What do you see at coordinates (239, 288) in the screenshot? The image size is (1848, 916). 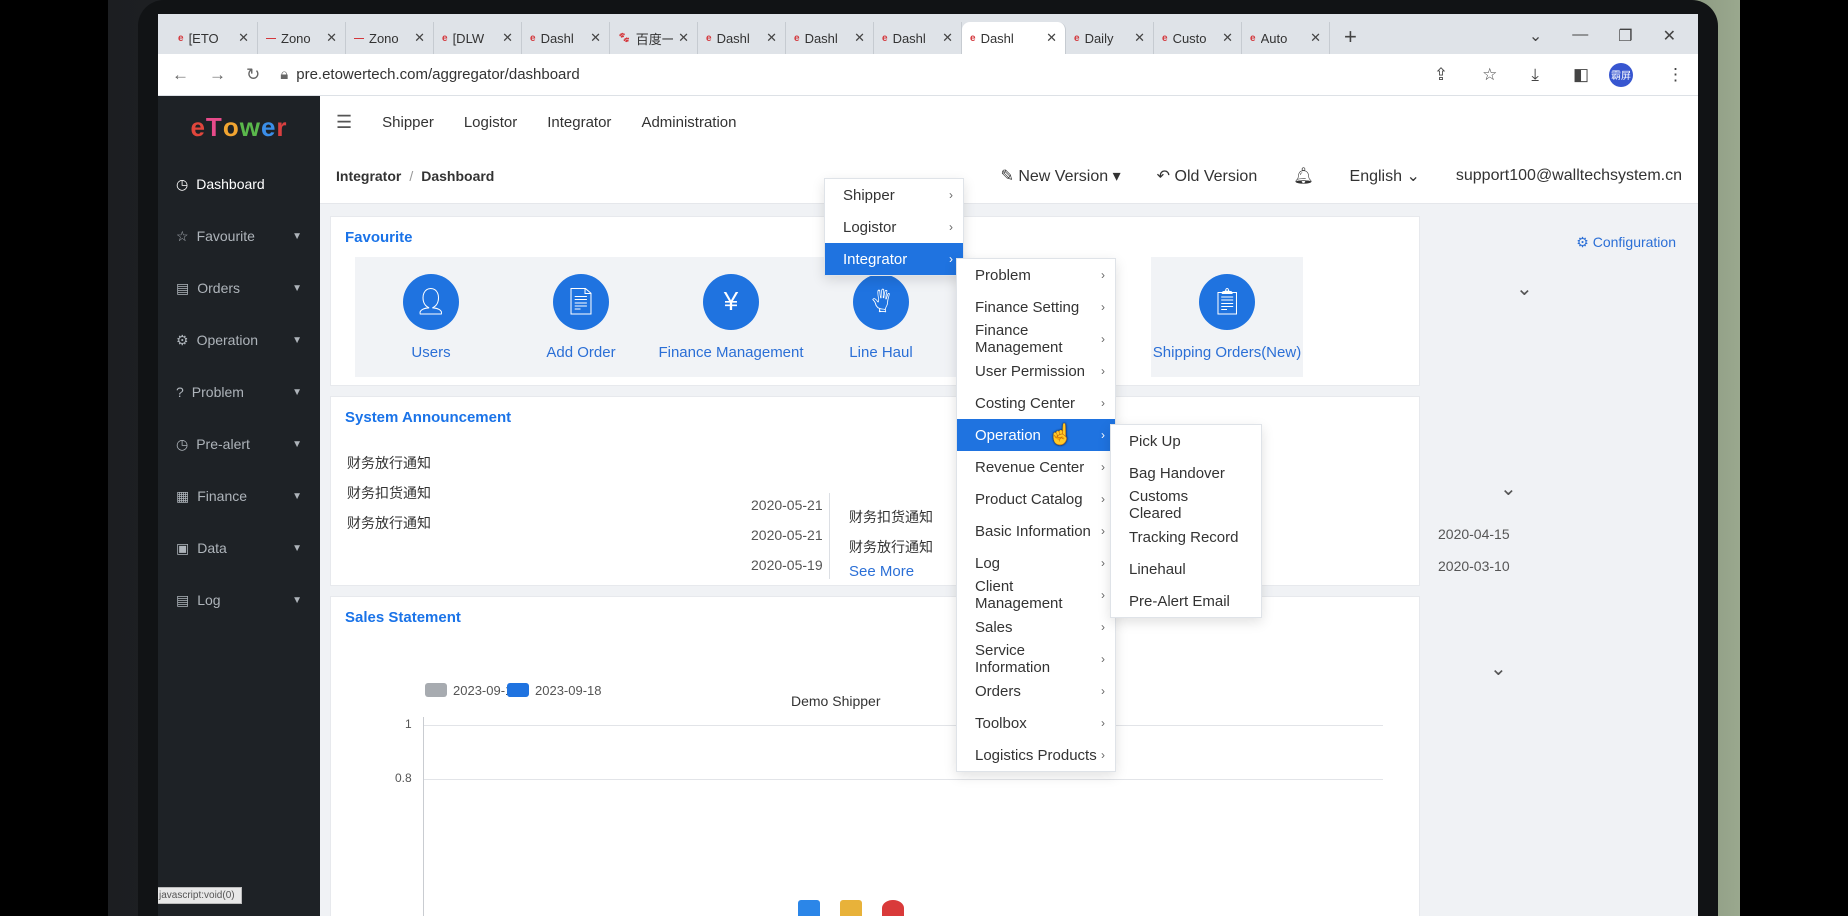 I see `sidebar-item-orders: ▤ Orders ▼` at bounding box center [239, 288].